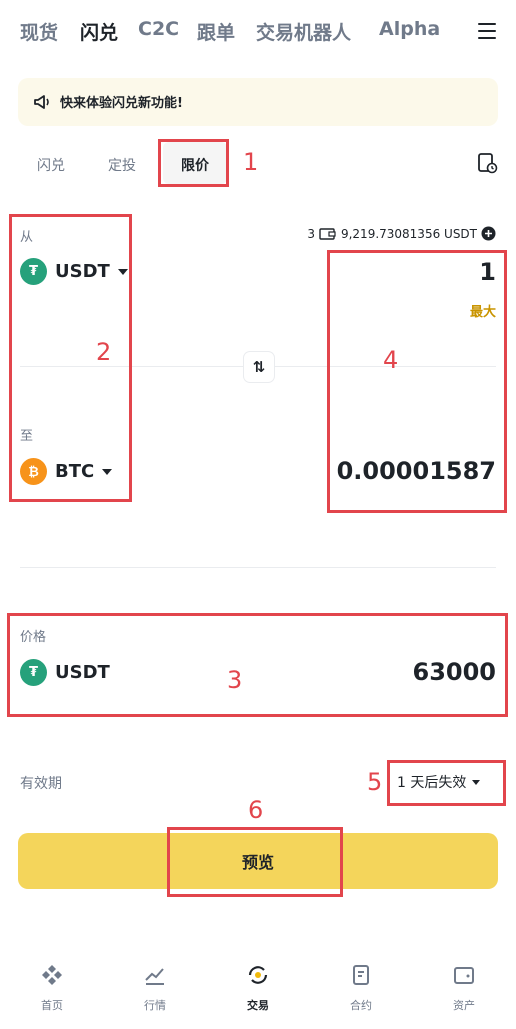  Describe the element at coordinates (41, 784) in the screenshot. I see `expiry-label: 有效期` at that location.